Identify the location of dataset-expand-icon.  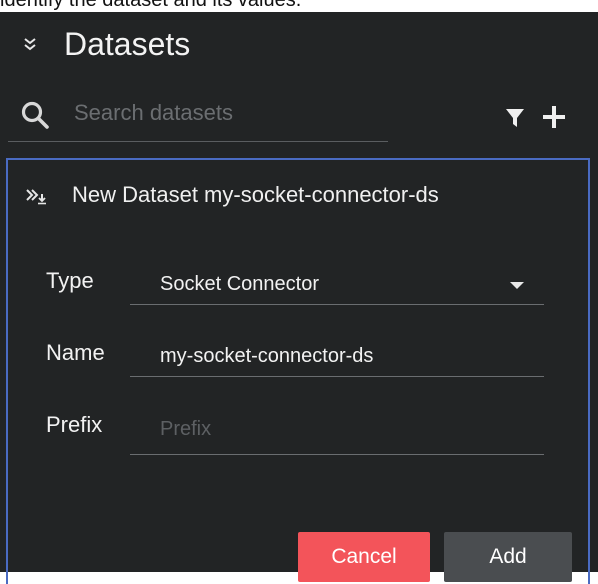
(36, 197).